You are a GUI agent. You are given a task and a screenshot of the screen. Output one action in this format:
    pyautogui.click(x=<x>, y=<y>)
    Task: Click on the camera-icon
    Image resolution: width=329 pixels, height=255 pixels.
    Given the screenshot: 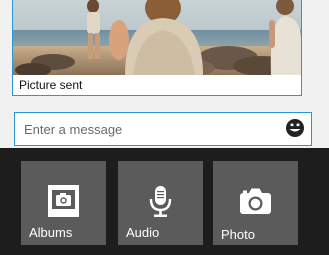 What is the action you would take?
    pyautogui.click(x=255, y=201)
    